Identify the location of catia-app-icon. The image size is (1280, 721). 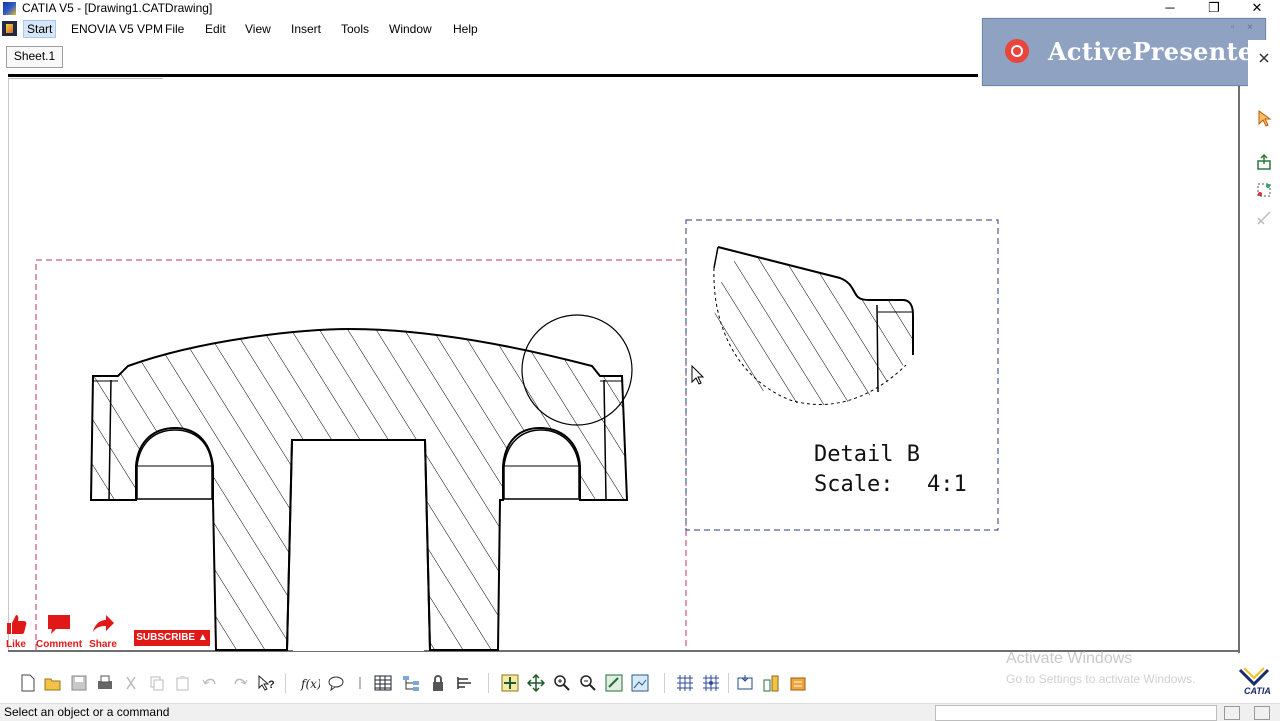
(9, 8).